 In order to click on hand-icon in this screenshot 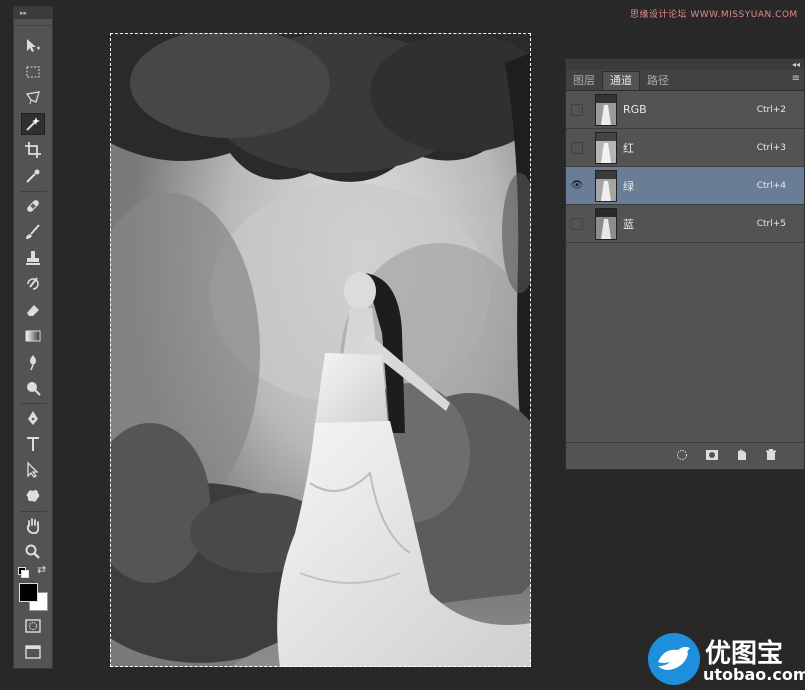, I will do `click(33, 526)`.